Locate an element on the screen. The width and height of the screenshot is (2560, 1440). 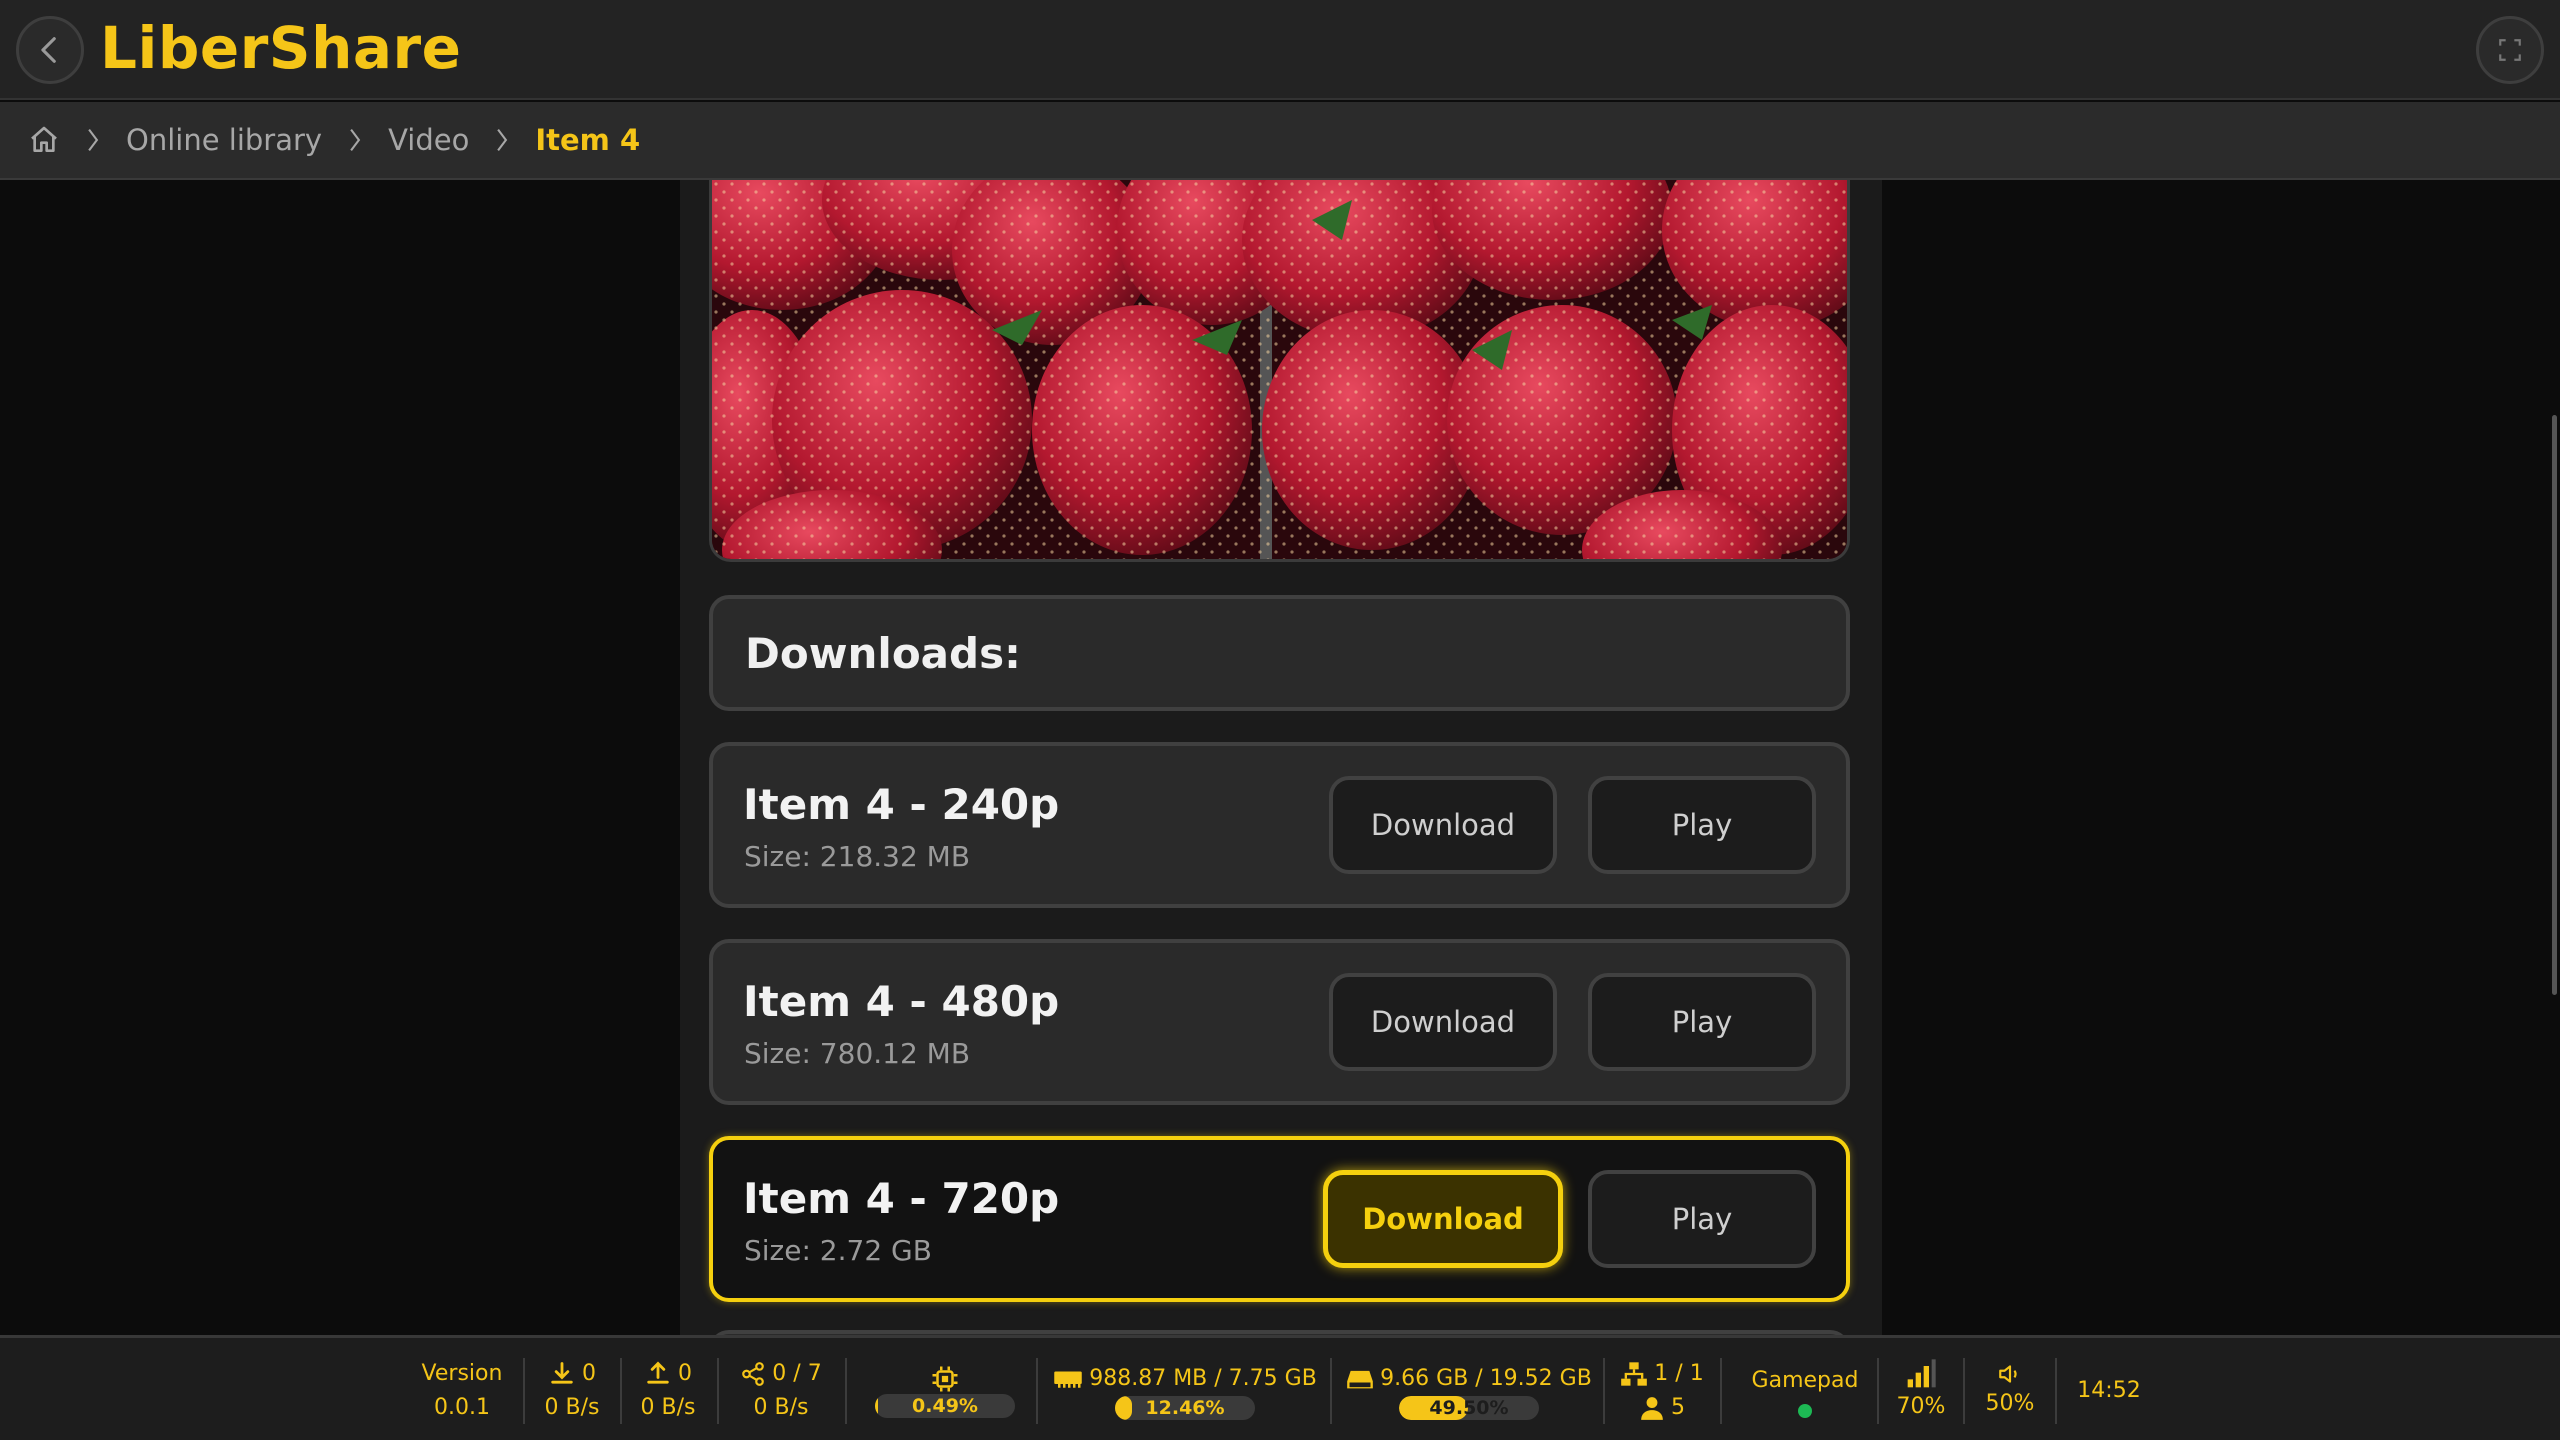
clock: 14:52 is located at coordinates (2109, 1389).